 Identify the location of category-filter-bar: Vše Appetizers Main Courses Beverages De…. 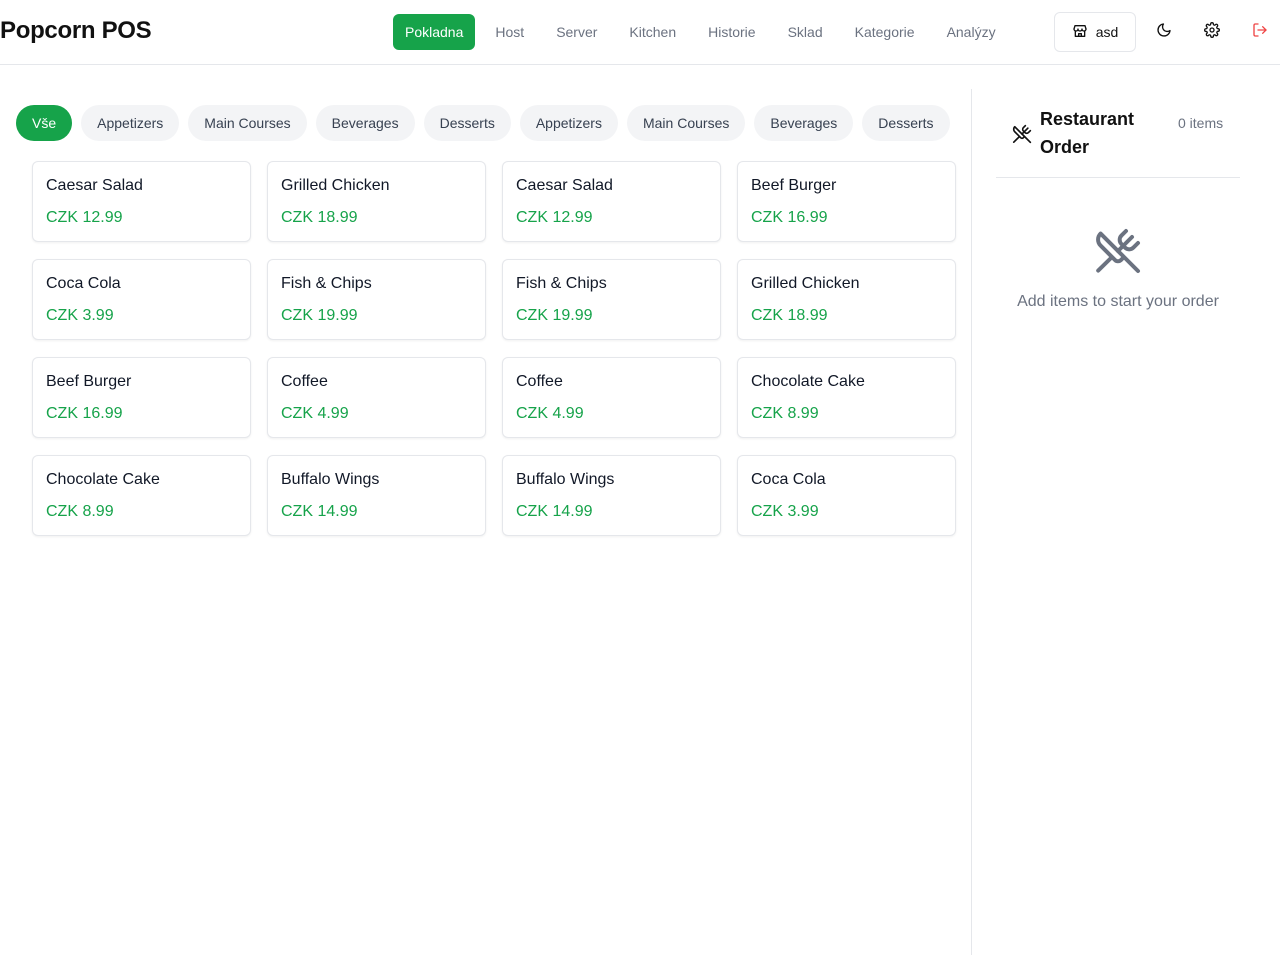
(493, 123).